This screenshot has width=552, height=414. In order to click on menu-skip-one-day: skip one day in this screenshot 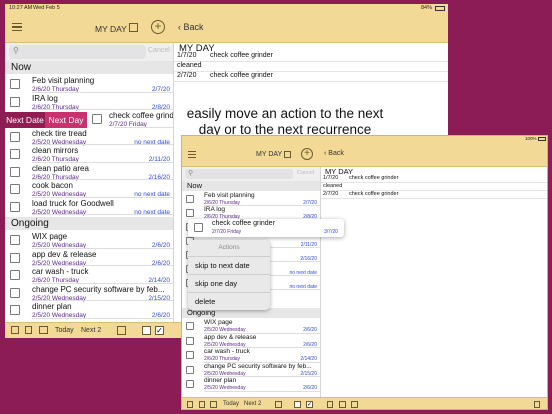, I will do `click(229, 283)`.